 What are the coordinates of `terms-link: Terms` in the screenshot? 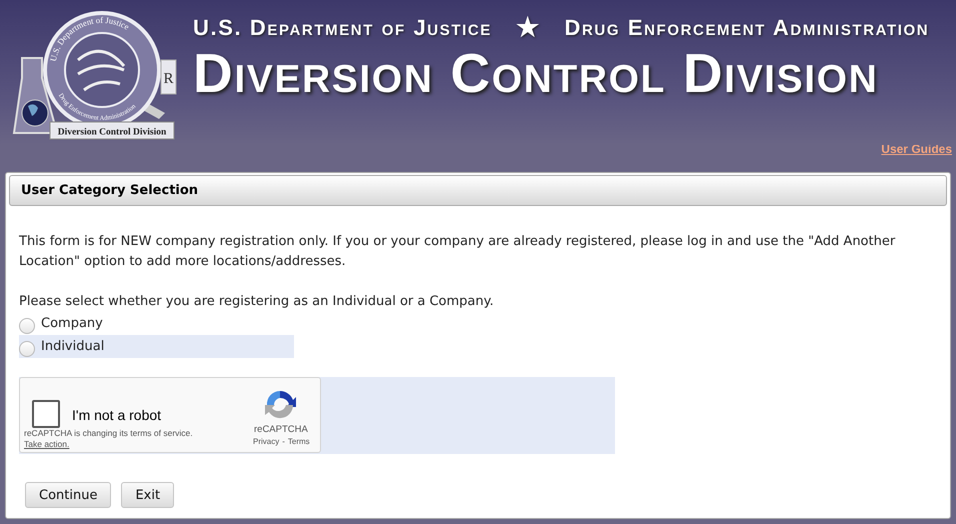 It's located at (299, 442).